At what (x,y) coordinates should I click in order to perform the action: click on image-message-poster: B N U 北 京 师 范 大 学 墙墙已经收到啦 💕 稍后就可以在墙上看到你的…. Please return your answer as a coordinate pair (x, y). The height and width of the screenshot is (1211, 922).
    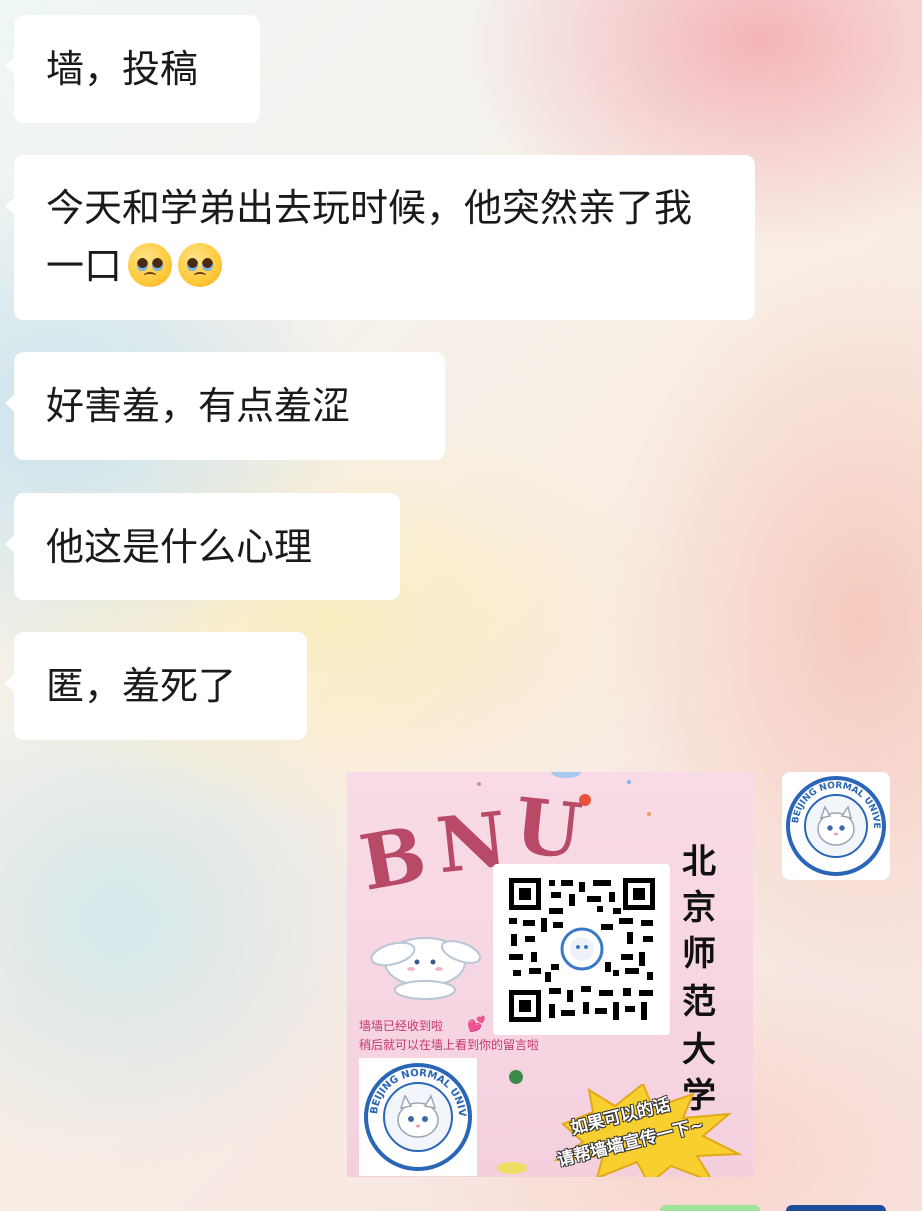
    Looking at the image, I should click on (550, 974).